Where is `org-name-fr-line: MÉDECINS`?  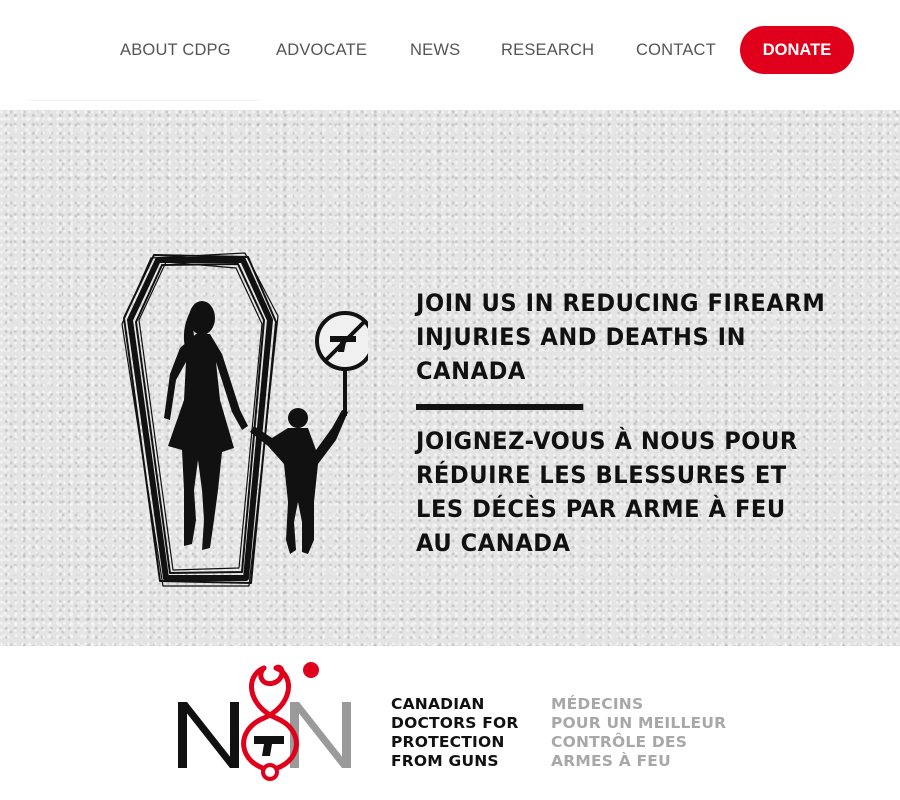
org-name-fr-line: MÉDECINS is located at coordinates (597, 704).